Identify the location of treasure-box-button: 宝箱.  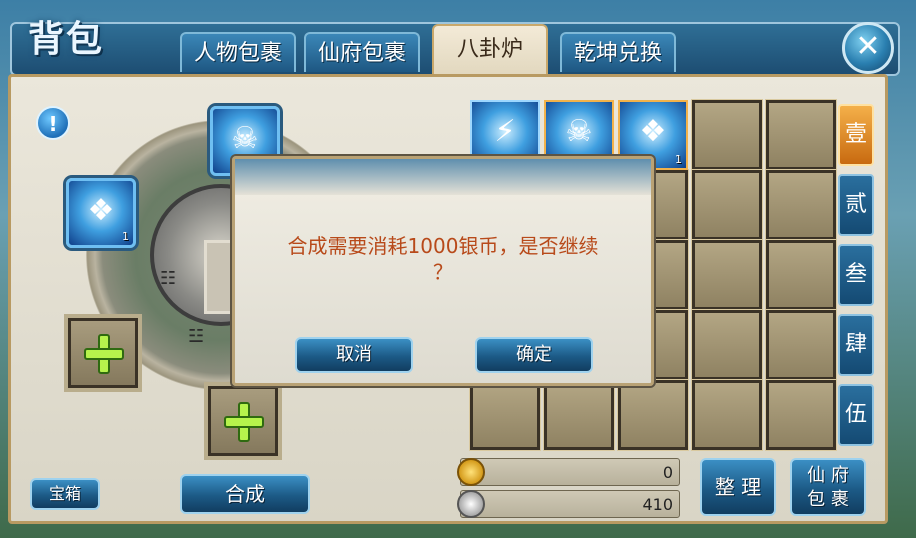
(65, 494).